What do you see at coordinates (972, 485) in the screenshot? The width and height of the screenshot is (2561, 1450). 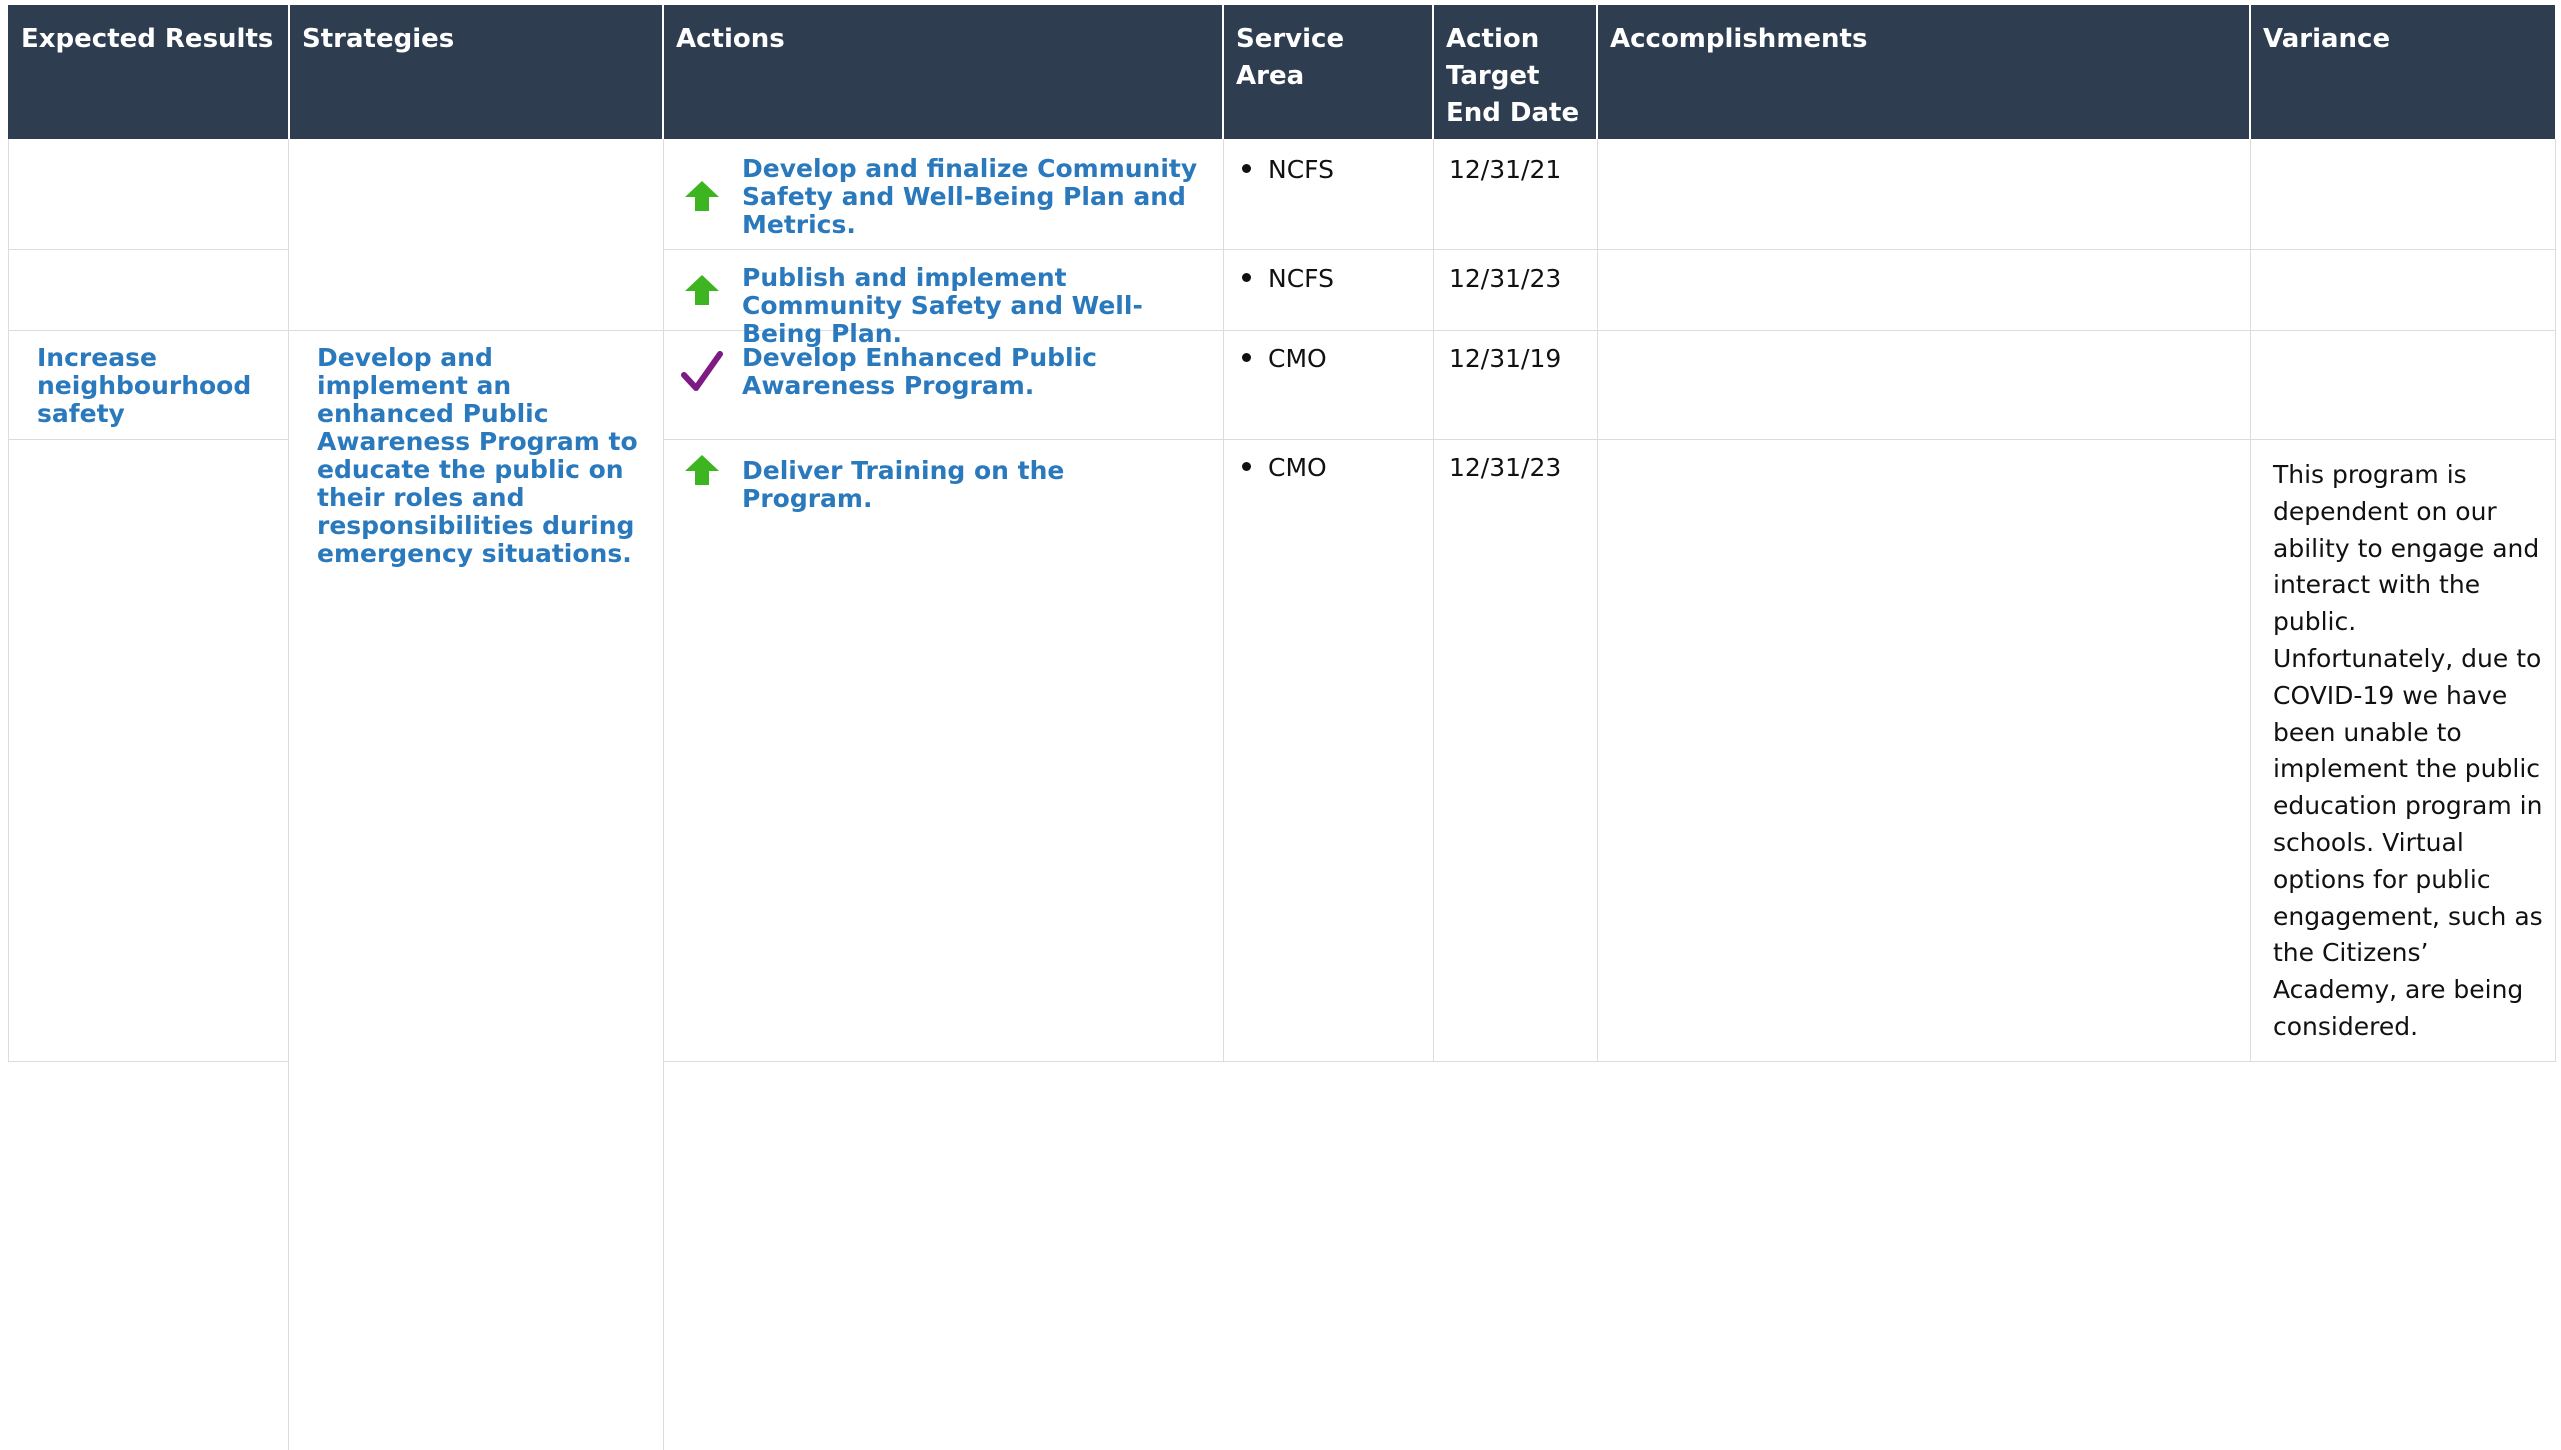 I see `action-link: Deliver Training on the Program.` at bounding box center [972, 485].